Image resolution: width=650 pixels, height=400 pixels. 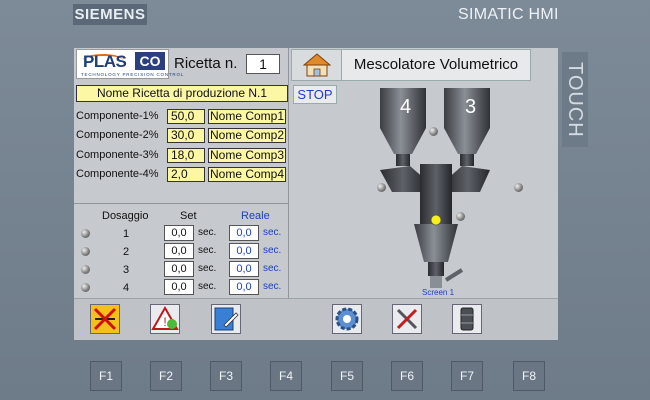 I want to click on f6-key: F6, so click(x=407, y=376).